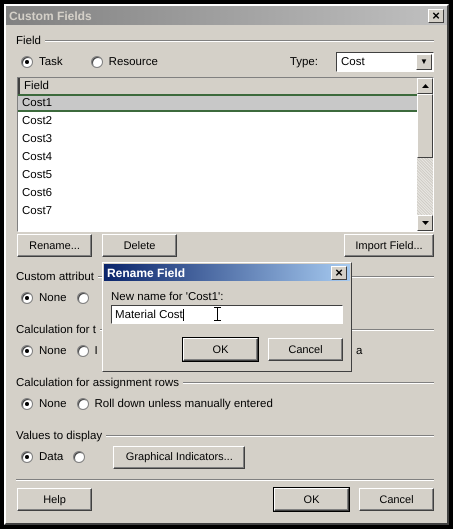  I want to click on partial-label: a, so click(359, 351).